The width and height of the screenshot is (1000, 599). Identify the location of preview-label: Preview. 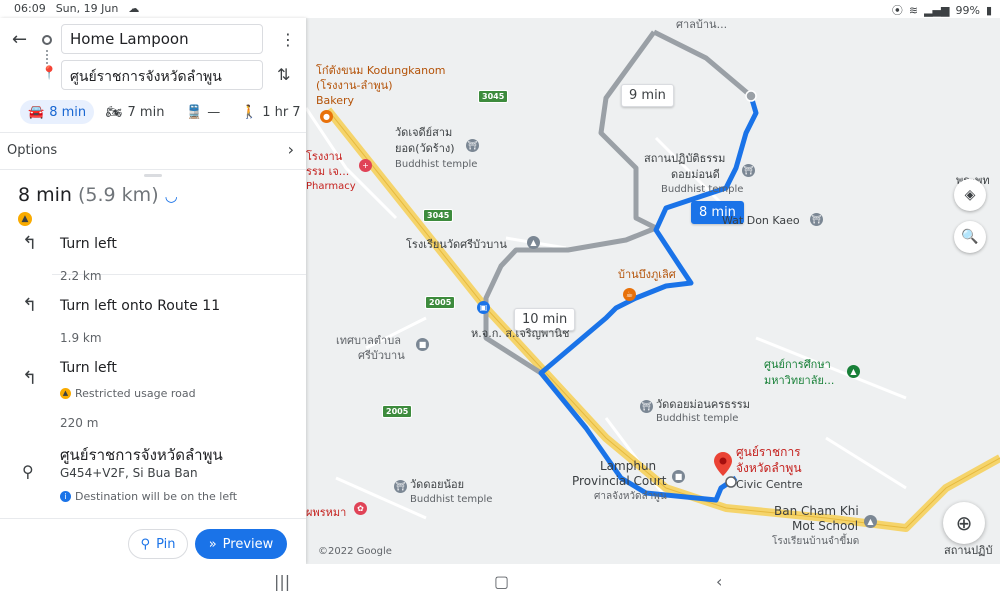
(248, 544).